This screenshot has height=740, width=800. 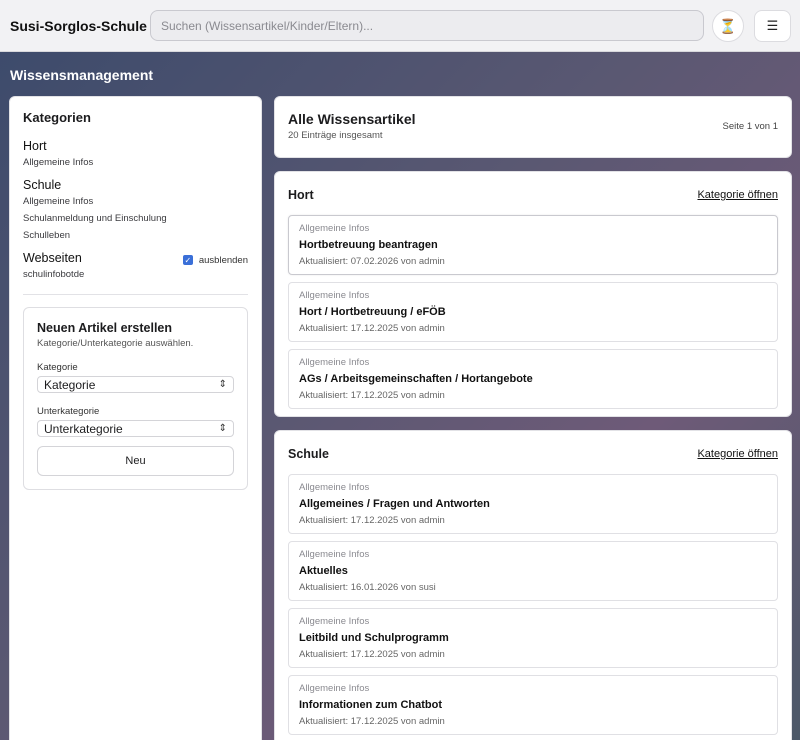 I want to click on hamburger-menu-icon: ☰, so click(x=772, y=25).